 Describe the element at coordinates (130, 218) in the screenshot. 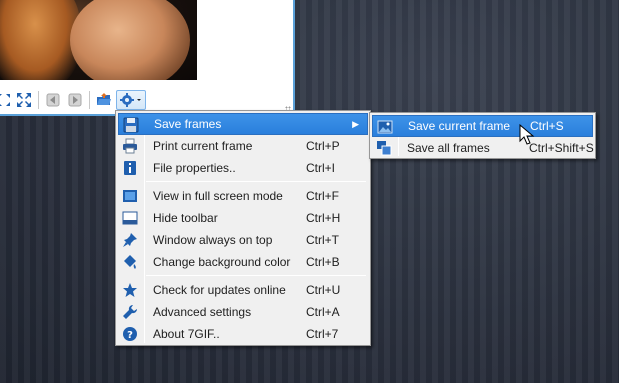

I see `toolbar-icon` at that location.